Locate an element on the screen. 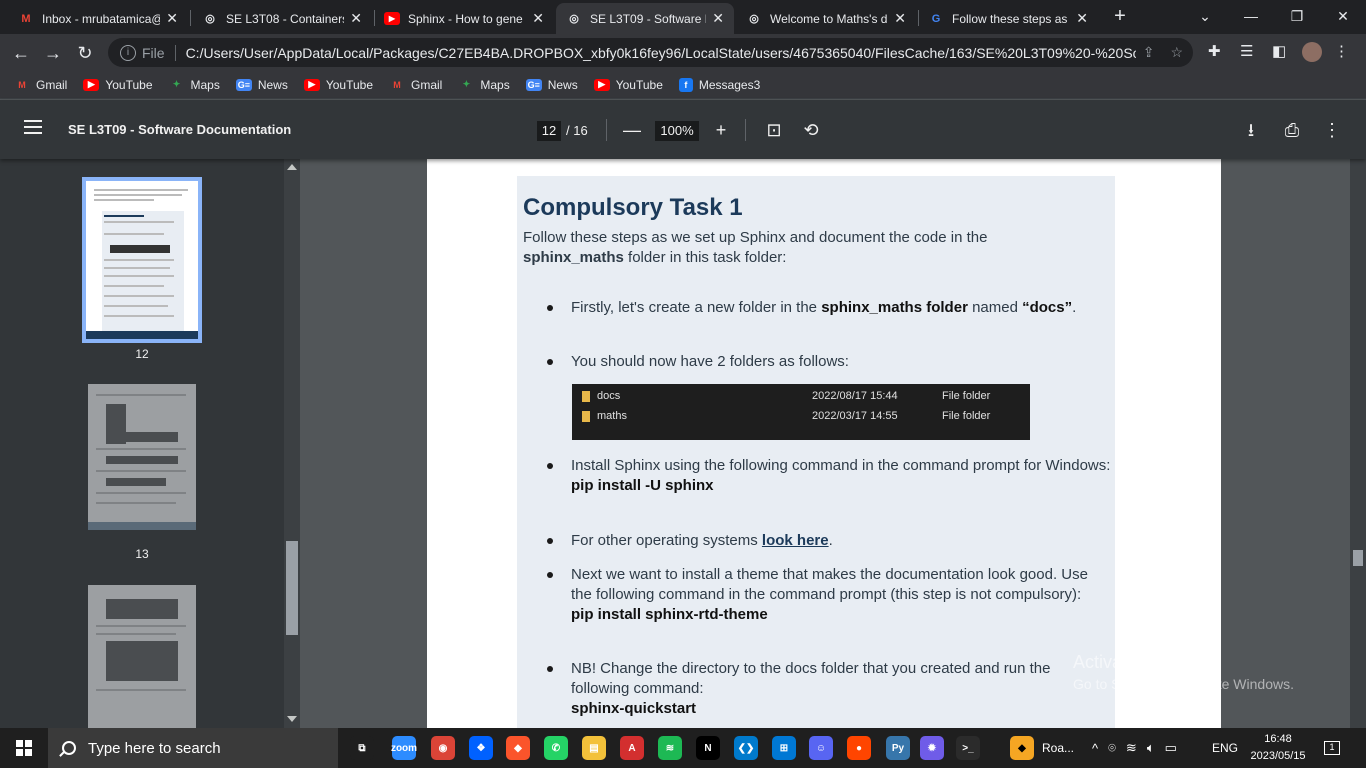  bookmark-star-icon: ☆ is located at coordinates (1176, 52).